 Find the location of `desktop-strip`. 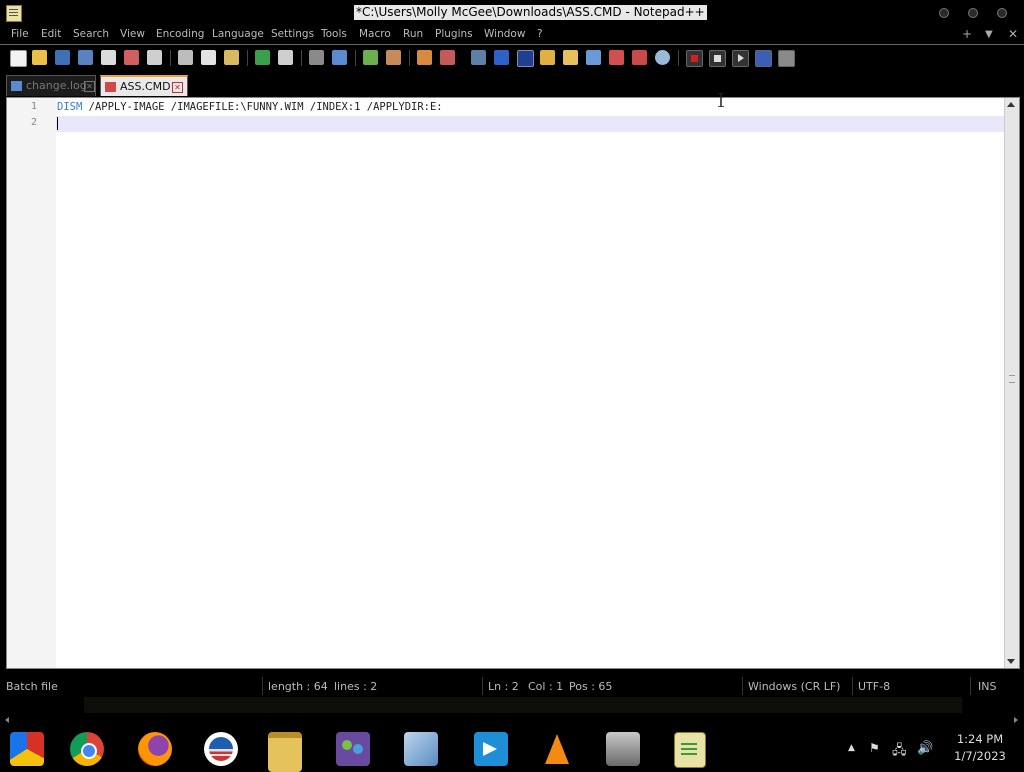

desktop-strip is located at coordinates (512, 713).